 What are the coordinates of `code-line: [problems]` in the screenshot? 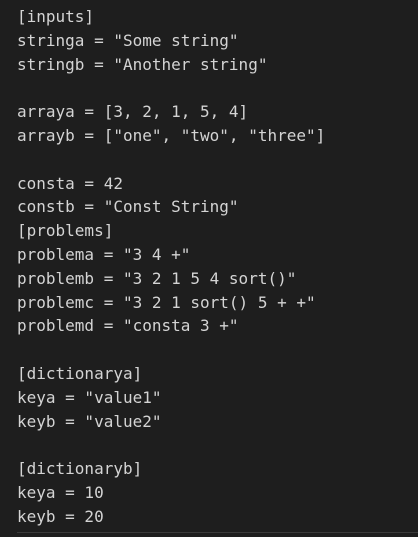 It's located at (217, 231).